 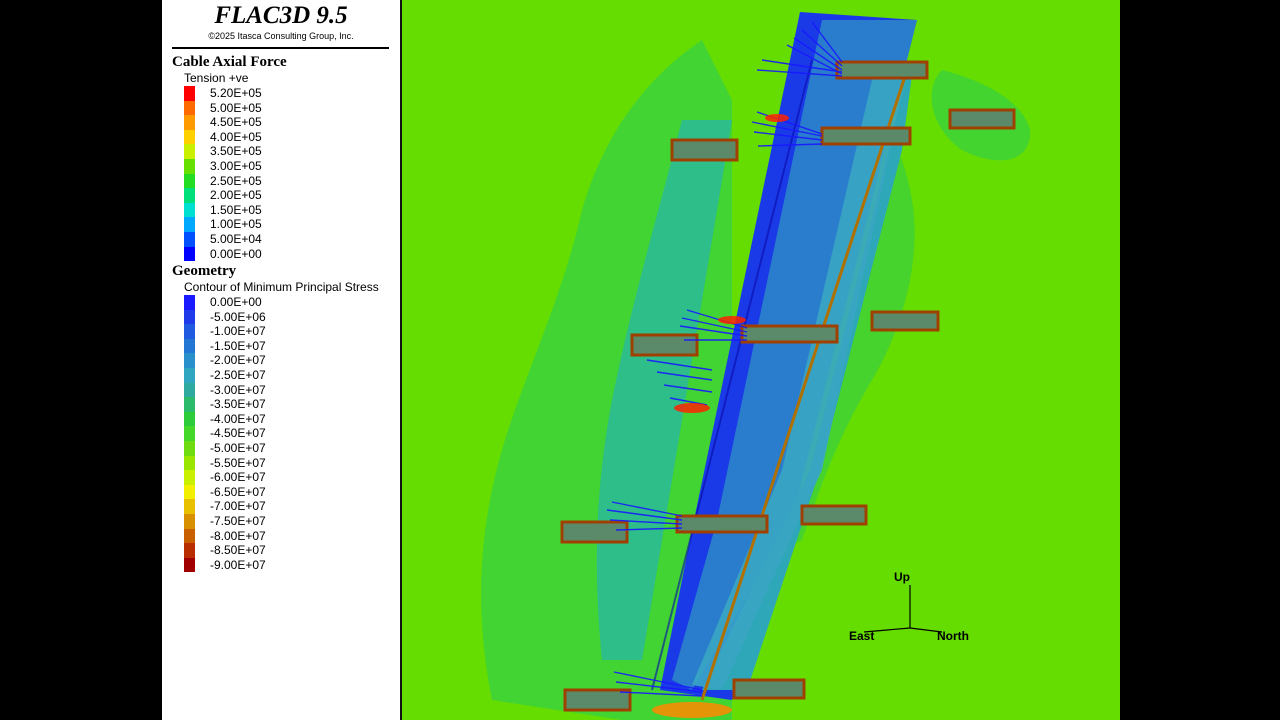 What do you see at coordinates (236, 122) in the screenshot?
I see `cable-legend-label: 4.50E+05` at bounding box center [236, 122].